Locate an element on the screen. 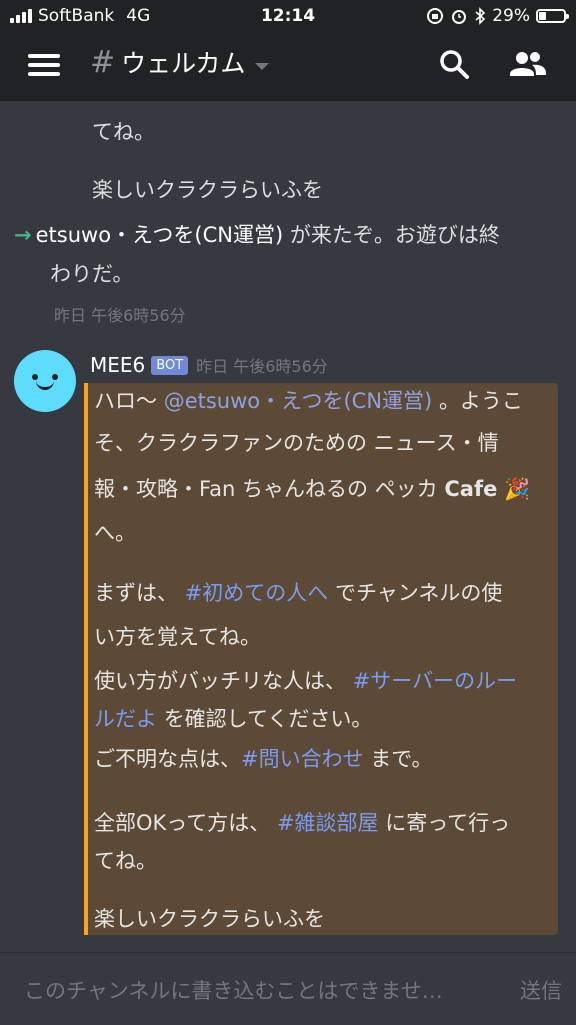  orientation-lock-icon is located at coordinates (435, 16).